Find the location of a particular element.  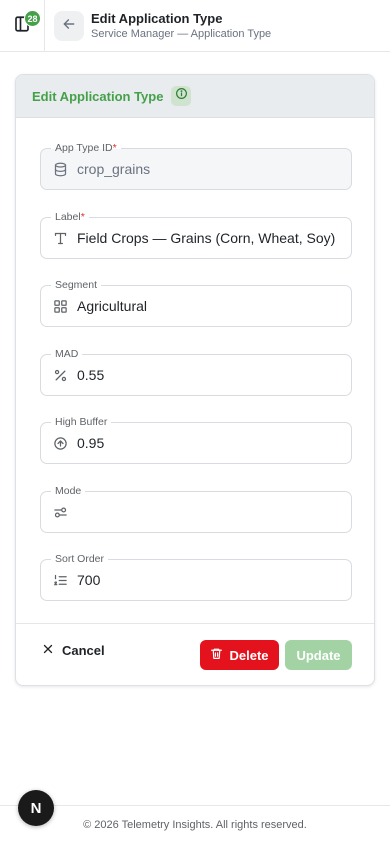

field-label: MAD is located at coordinates (67, 354).